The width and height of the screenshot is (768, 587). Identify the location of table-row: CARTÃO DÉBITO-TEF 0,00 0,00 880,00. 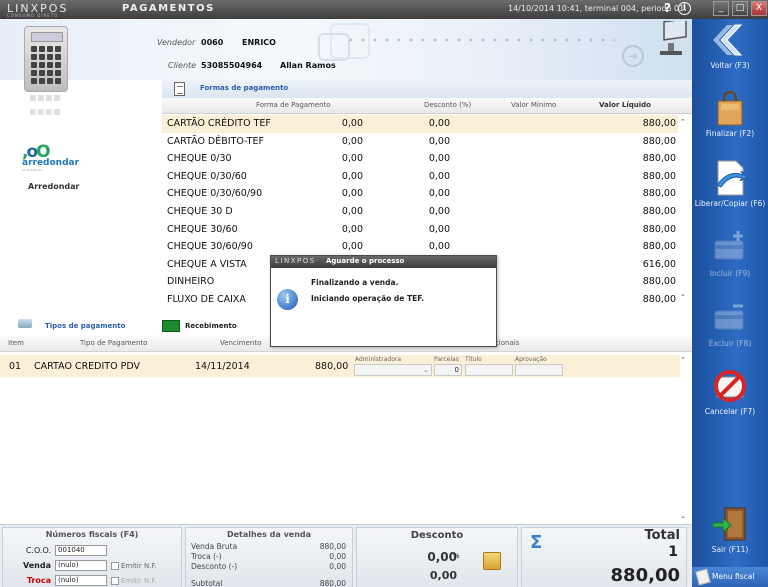
(420, 142).